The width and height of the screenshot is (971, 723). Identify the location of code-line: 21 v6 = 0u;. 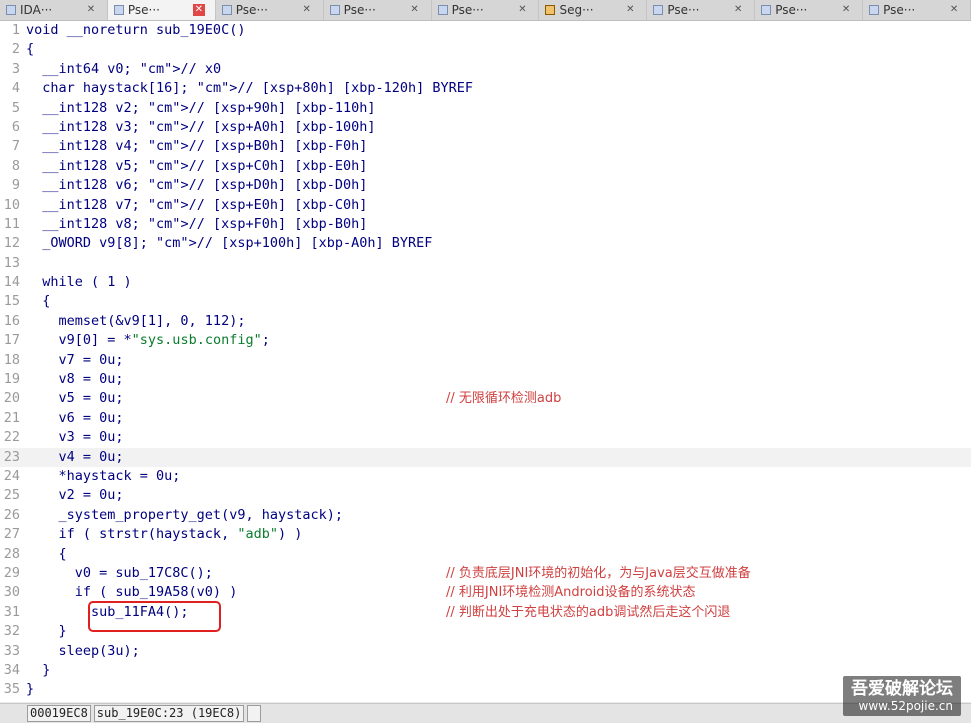
(485, 418).